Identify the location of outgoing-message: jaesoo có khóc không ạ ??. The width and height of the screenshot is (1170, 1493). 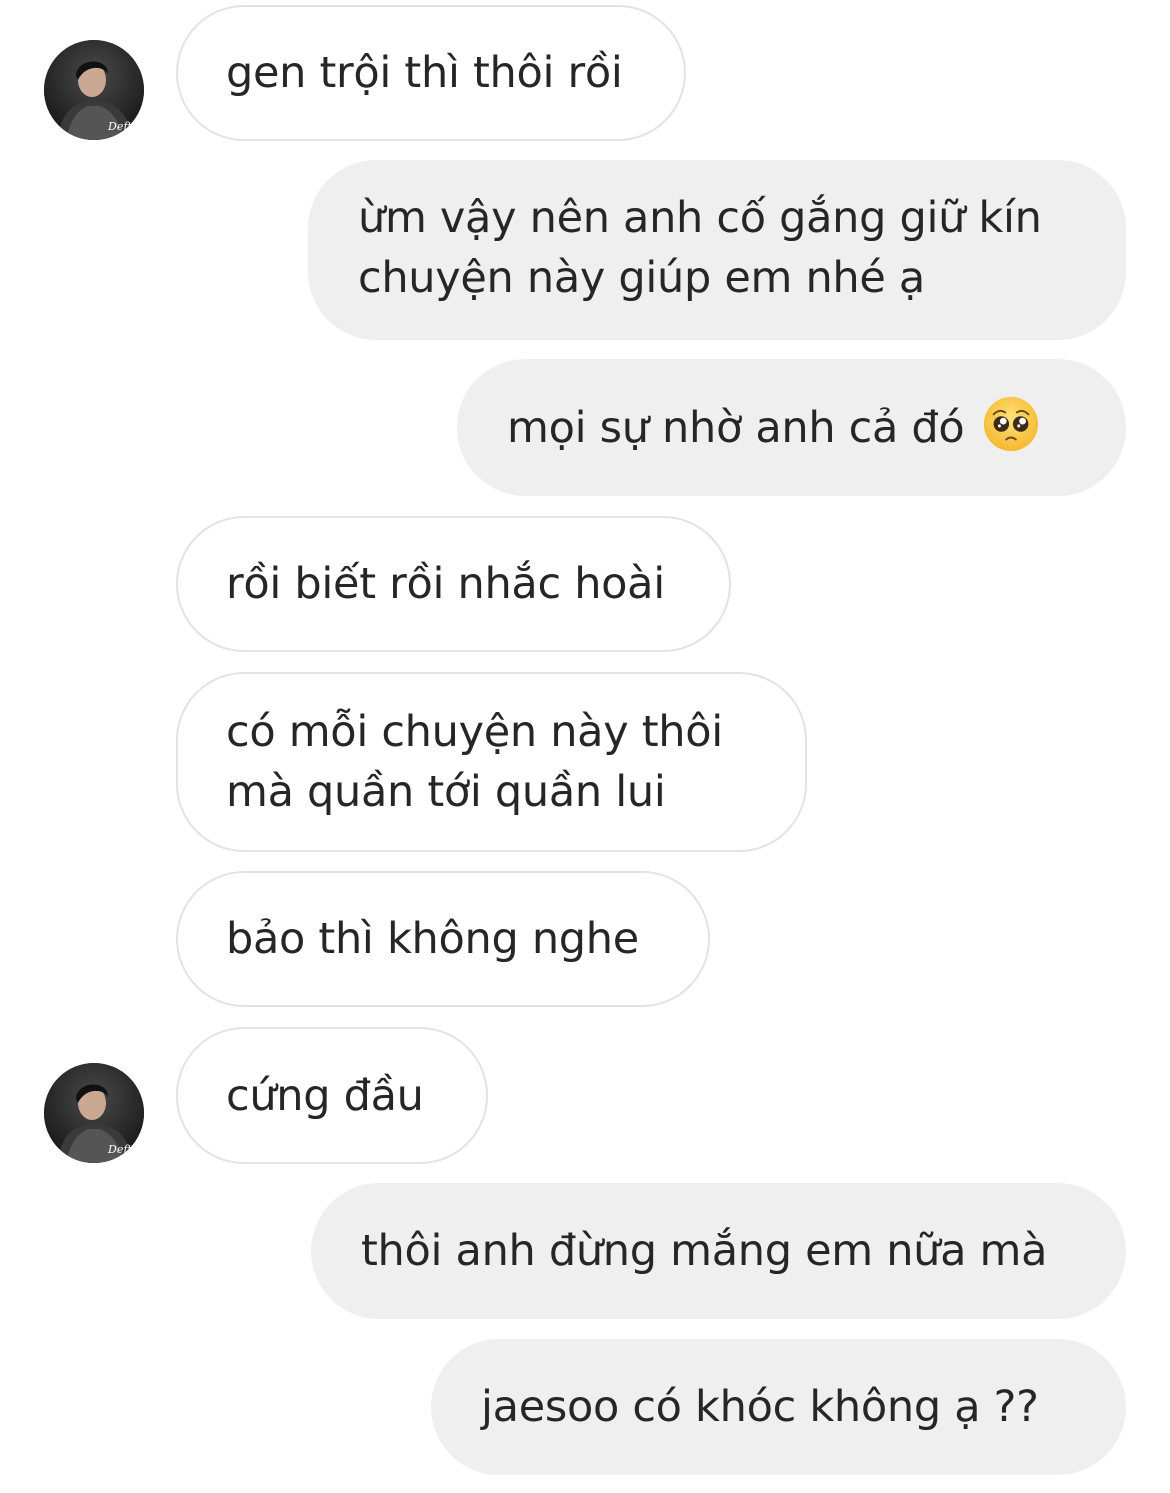
(778, 1407).